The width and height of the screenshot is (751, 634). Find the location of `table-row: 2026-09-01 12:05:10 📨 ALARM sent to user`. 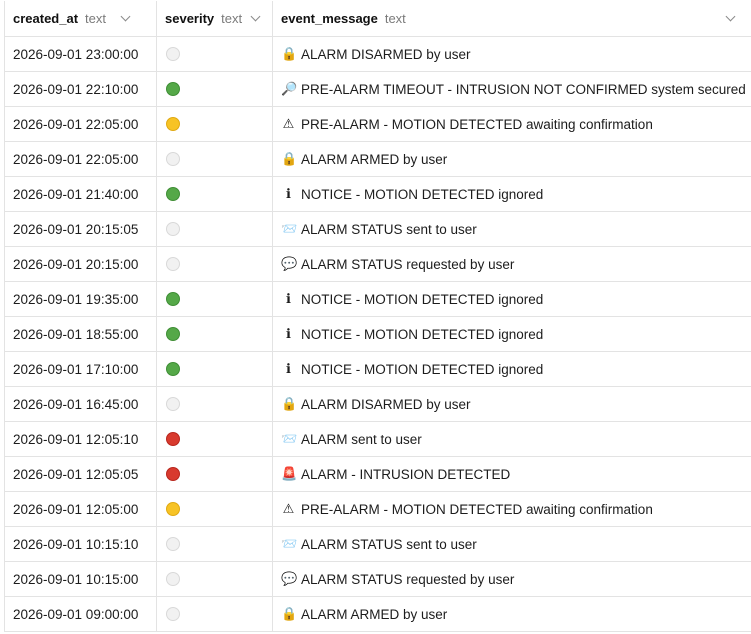

table-row: 2026-09-01 12:05:10 📨 ALARM sent to user is located at coordinates (378, 439).